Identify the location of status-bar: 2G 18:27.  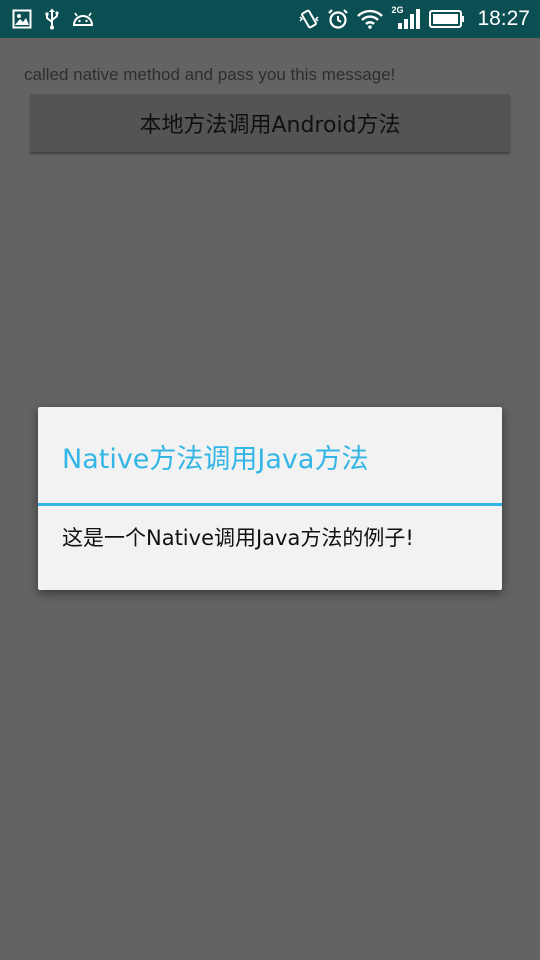
(270, 19).